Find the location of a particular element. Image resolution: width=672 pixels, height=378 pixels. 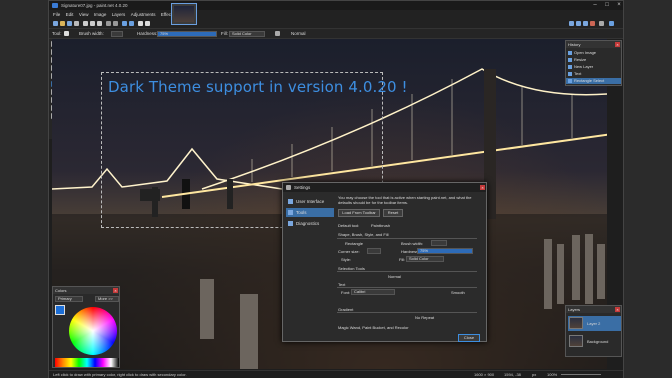

history-close-icon: × is located at coordinates (617, 44).